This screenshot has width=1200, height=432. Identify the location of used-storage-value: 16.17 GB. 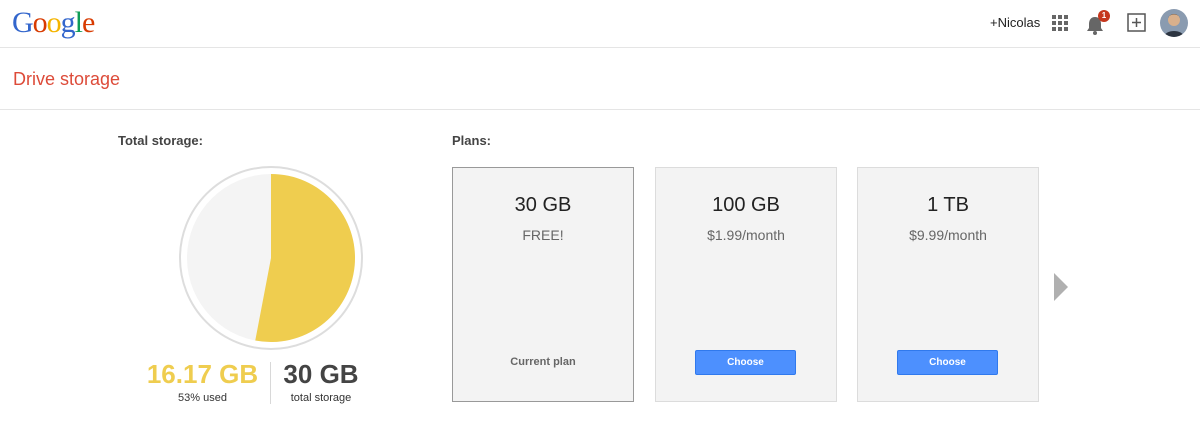
(202, 374).